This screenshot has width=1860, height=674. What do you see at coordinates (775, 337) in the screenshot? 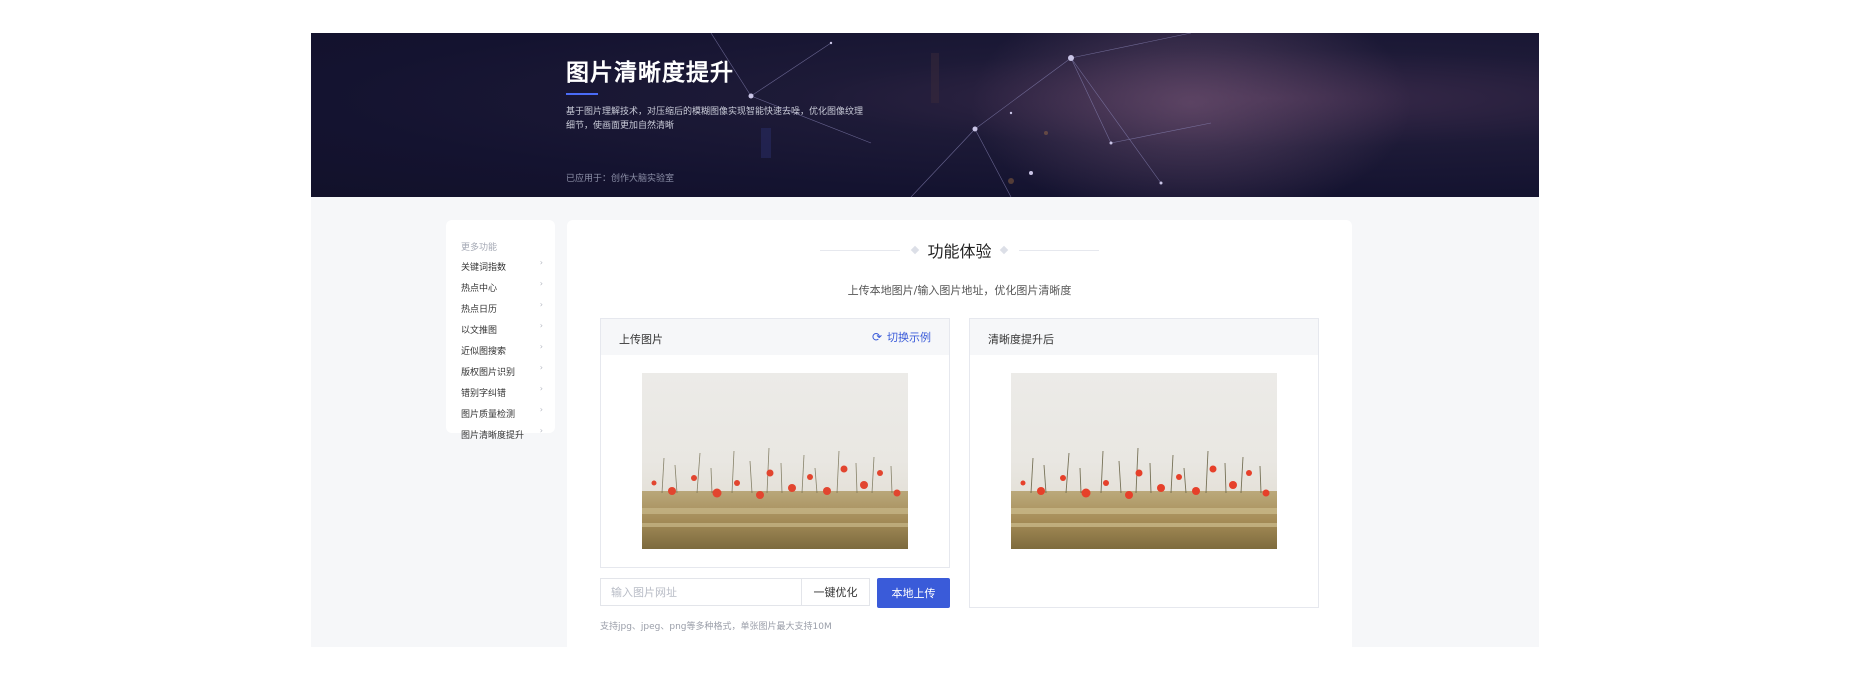
I see `upload-panel-header: 上传图片 ⟳ 切换示例` at bounding box center [775, 337].